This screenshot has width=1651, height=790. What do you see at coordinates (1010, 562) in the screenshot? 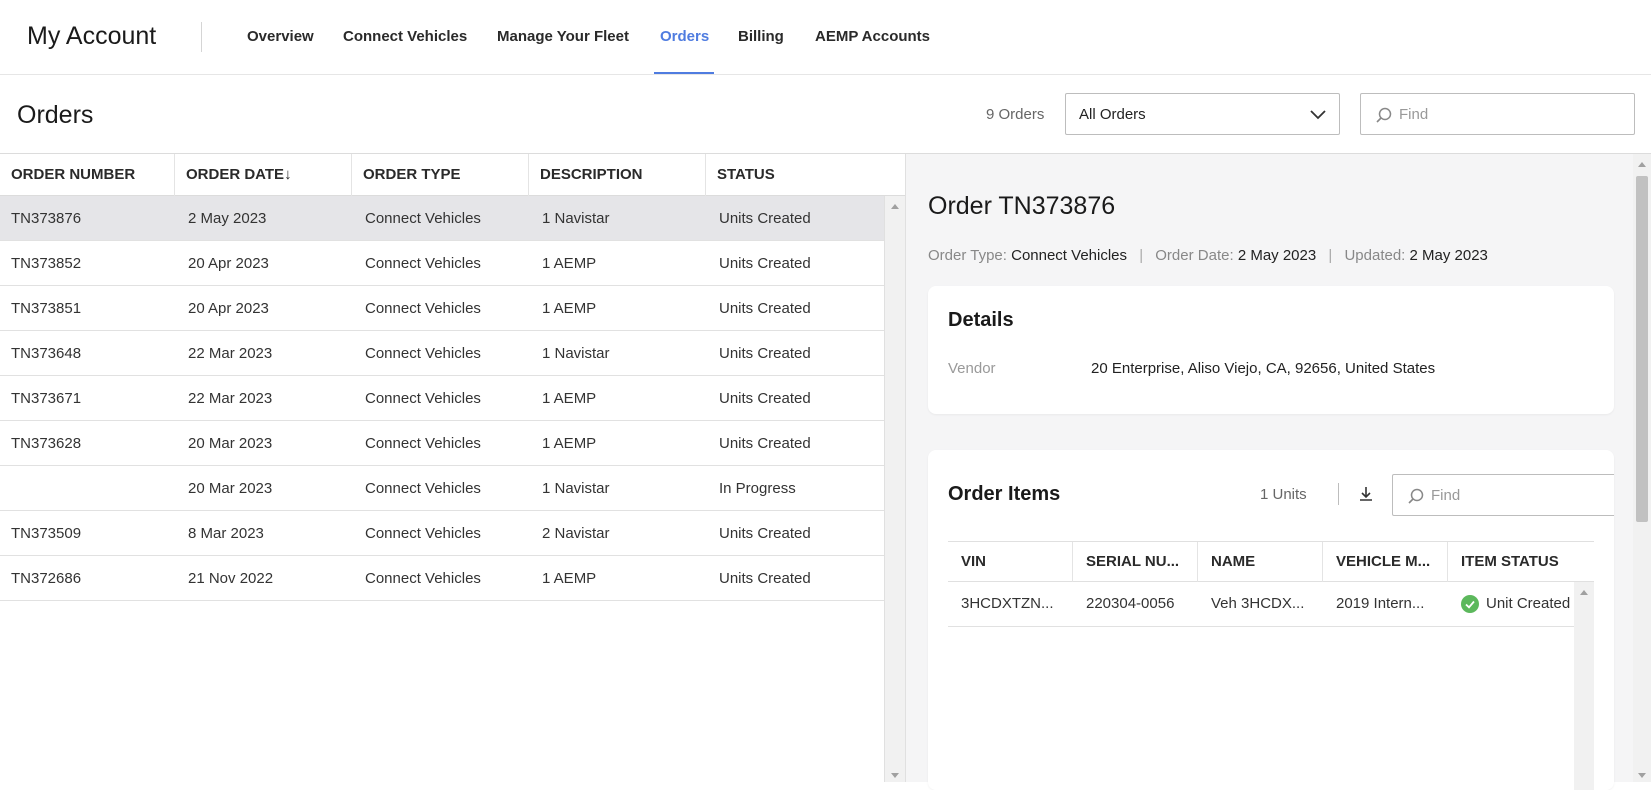
I see `column-vin: VIN` at bounding box center [1010, 562].